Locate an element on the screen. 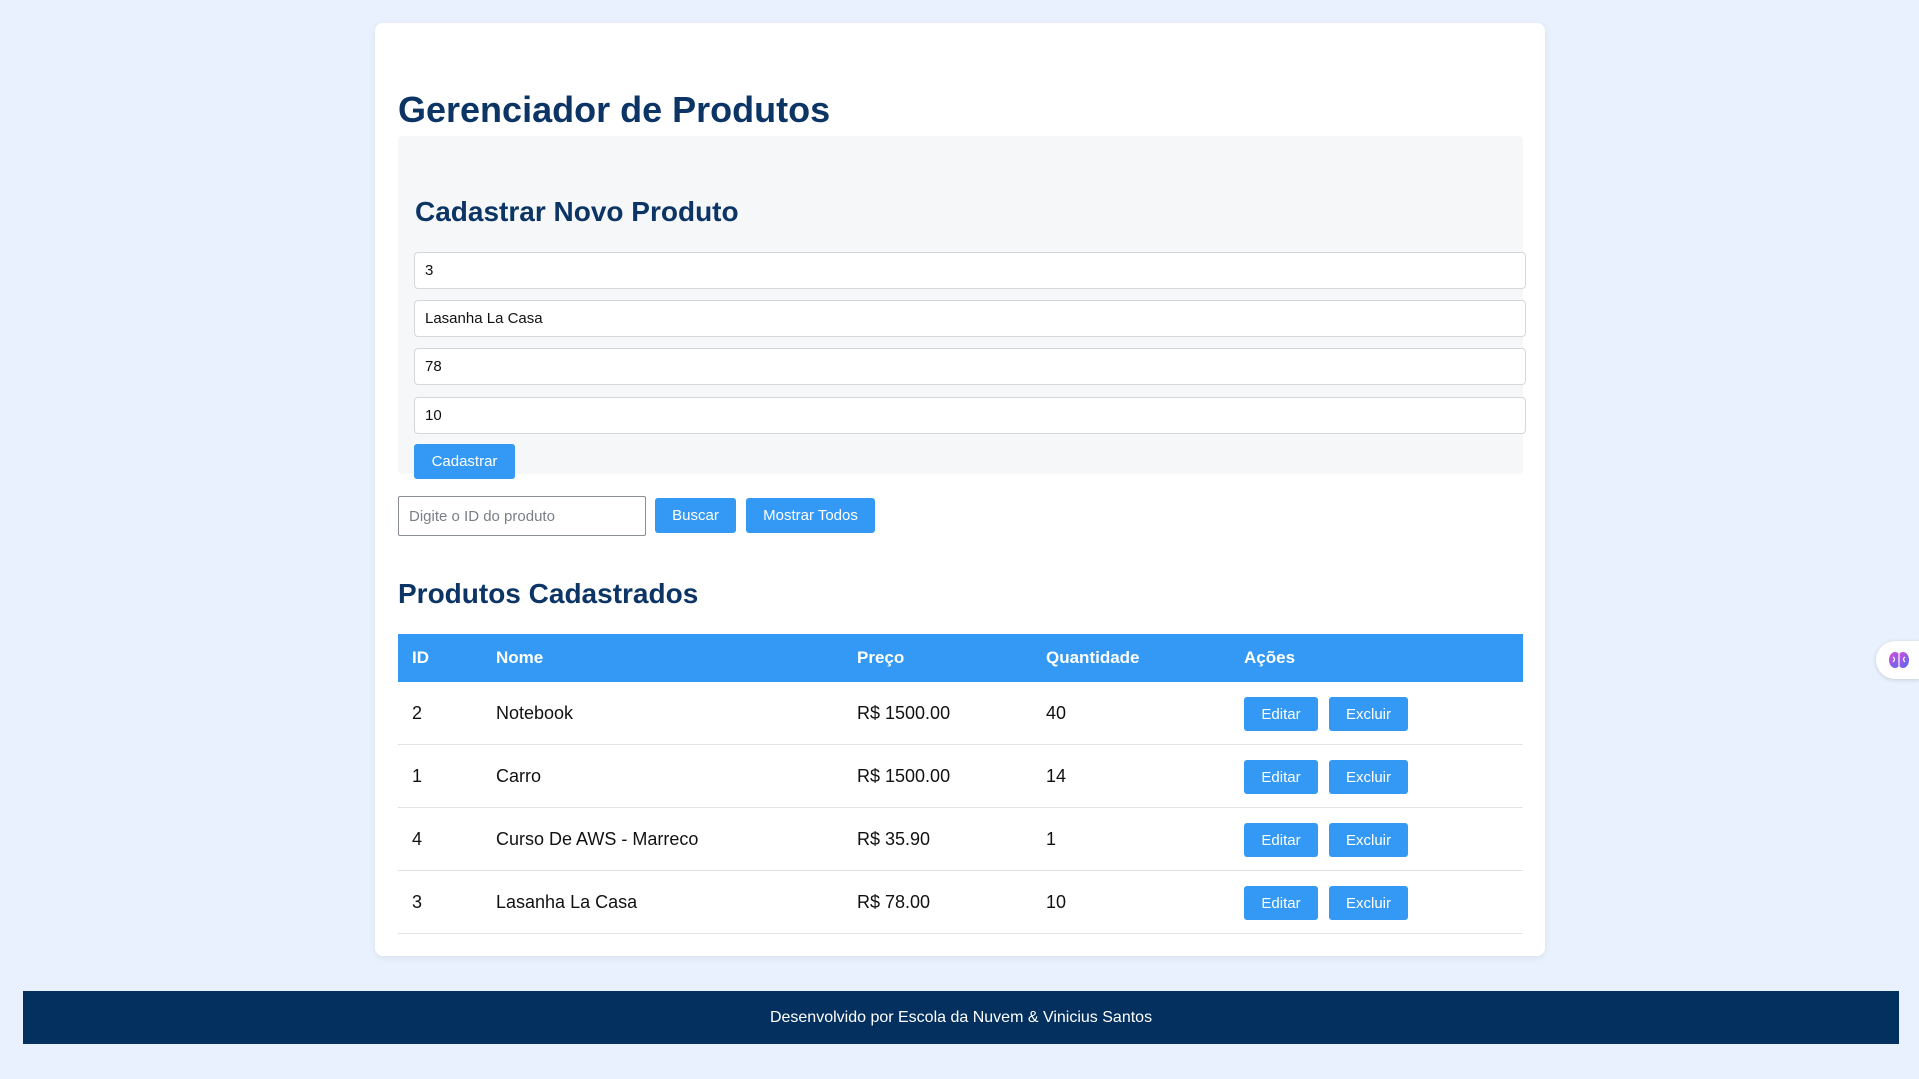 The height and width of the screenshot is (1079, 1919). product-price-input is located at coordinates (970, 366).